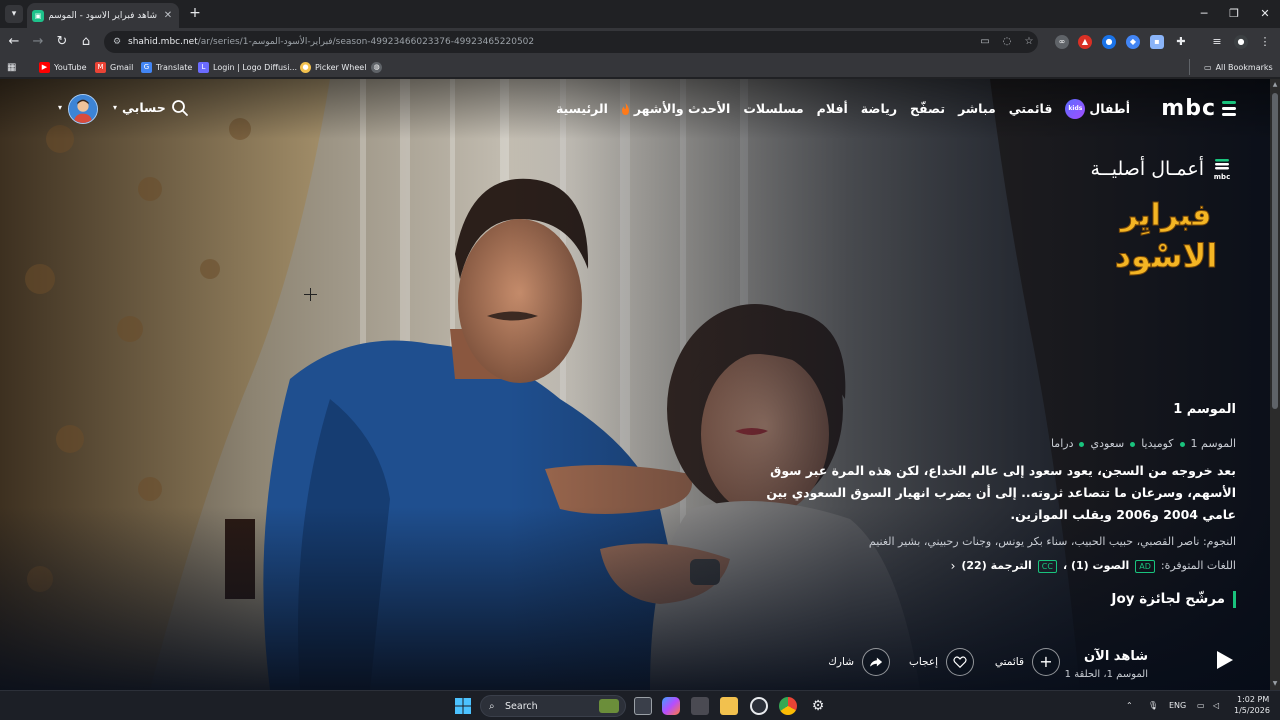 Image resolution: width=1280 pixels, height=720 pixels. Describe the element at coordinates (643, 706) in the screenshot. I see `task-view-icon` at that location.